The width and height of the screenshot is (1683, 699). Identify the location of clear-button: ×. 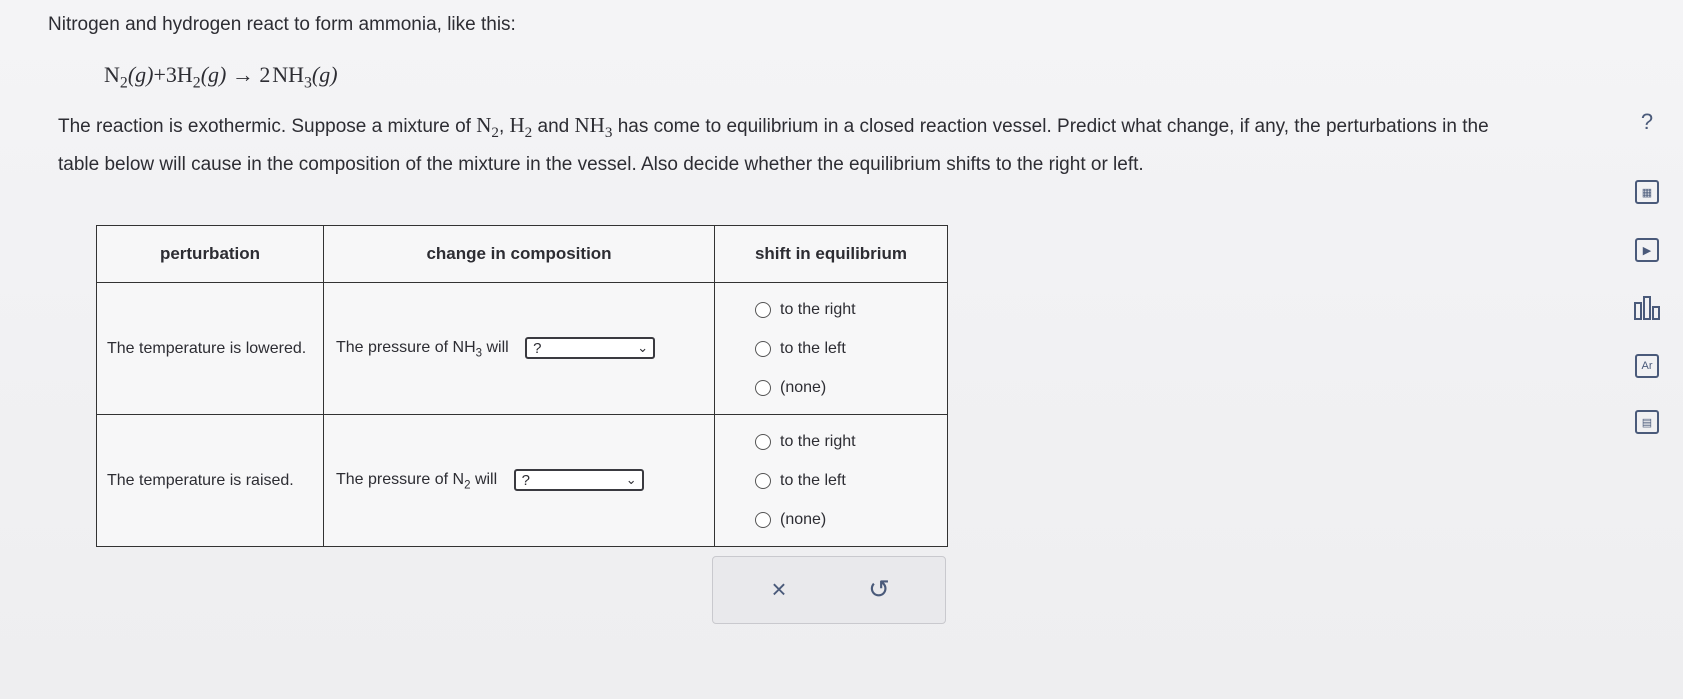
(779, 589).